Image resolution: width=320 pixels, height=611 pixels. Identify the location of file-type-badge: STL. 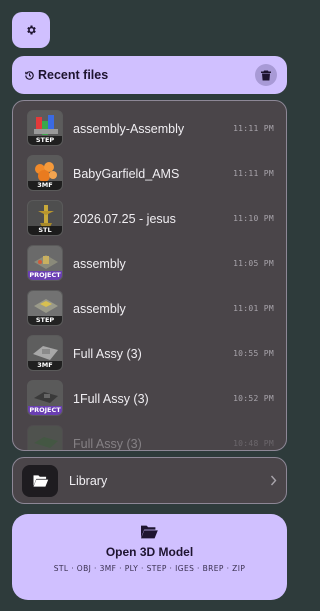
(45, 230).